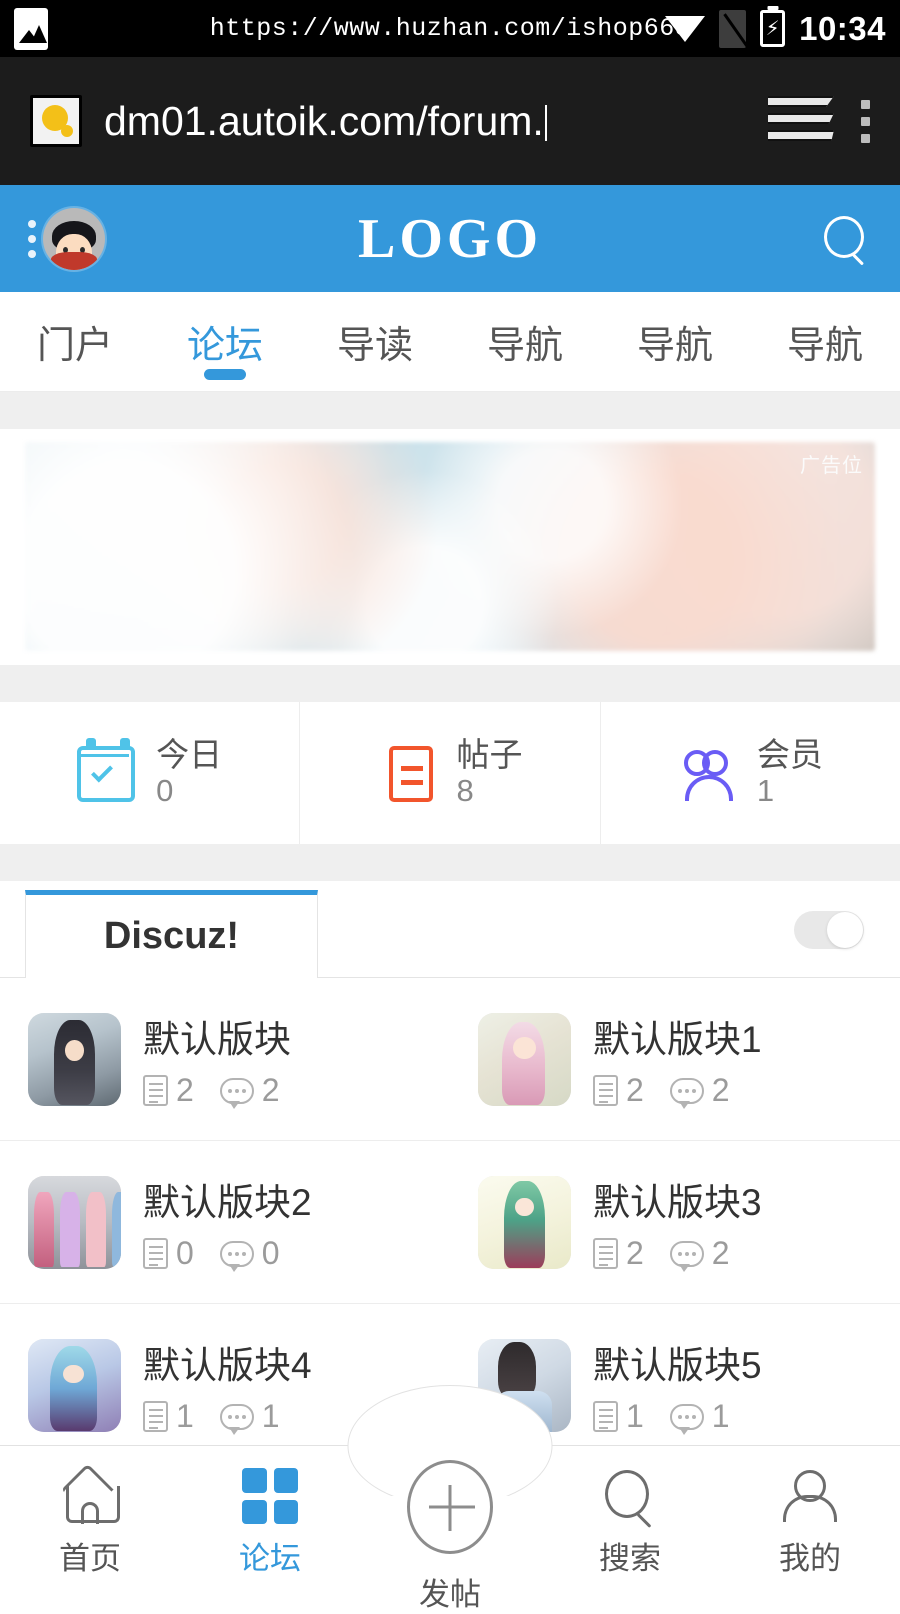 The image size is (900, 1614). I want to click on reply-count: 0, so click(270, 1253).